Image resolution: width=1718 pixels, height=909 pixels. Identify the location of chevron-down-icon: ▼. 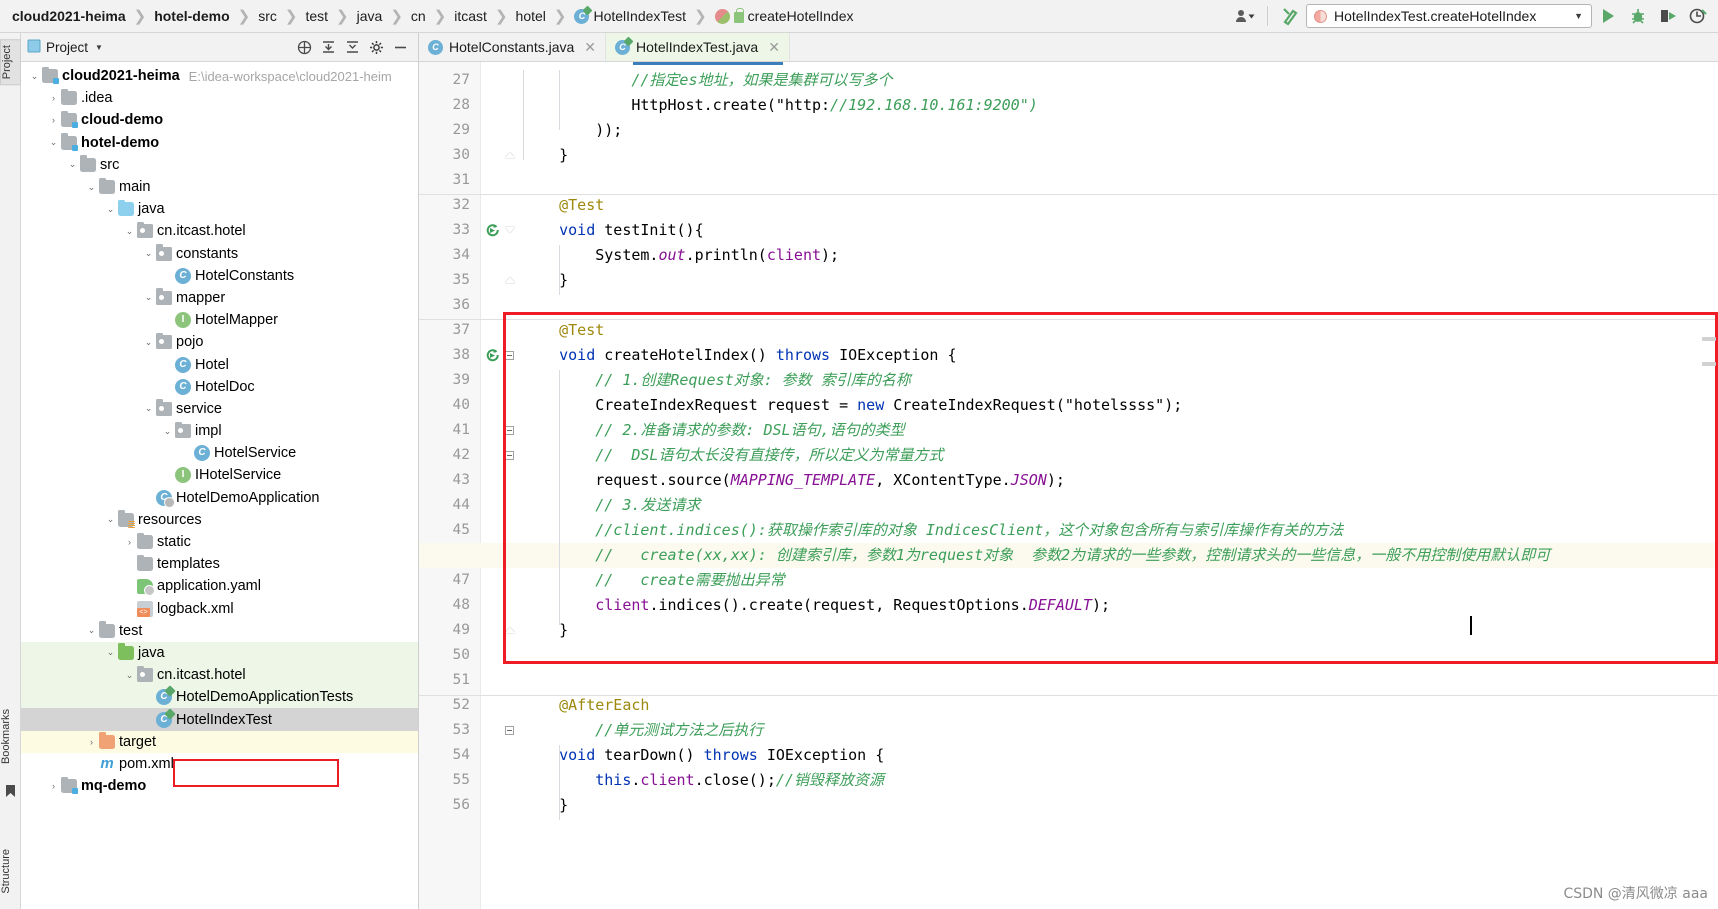
(99, 47).